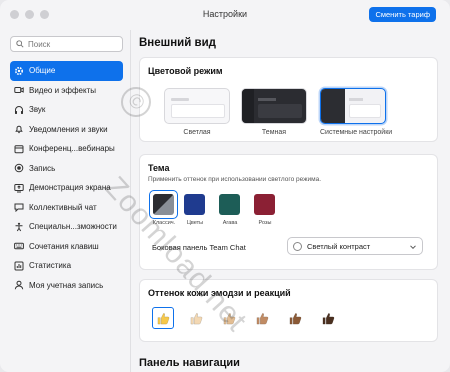  I want to click on sidebar-item-account: Моя учетная запись, so click(66, 286).